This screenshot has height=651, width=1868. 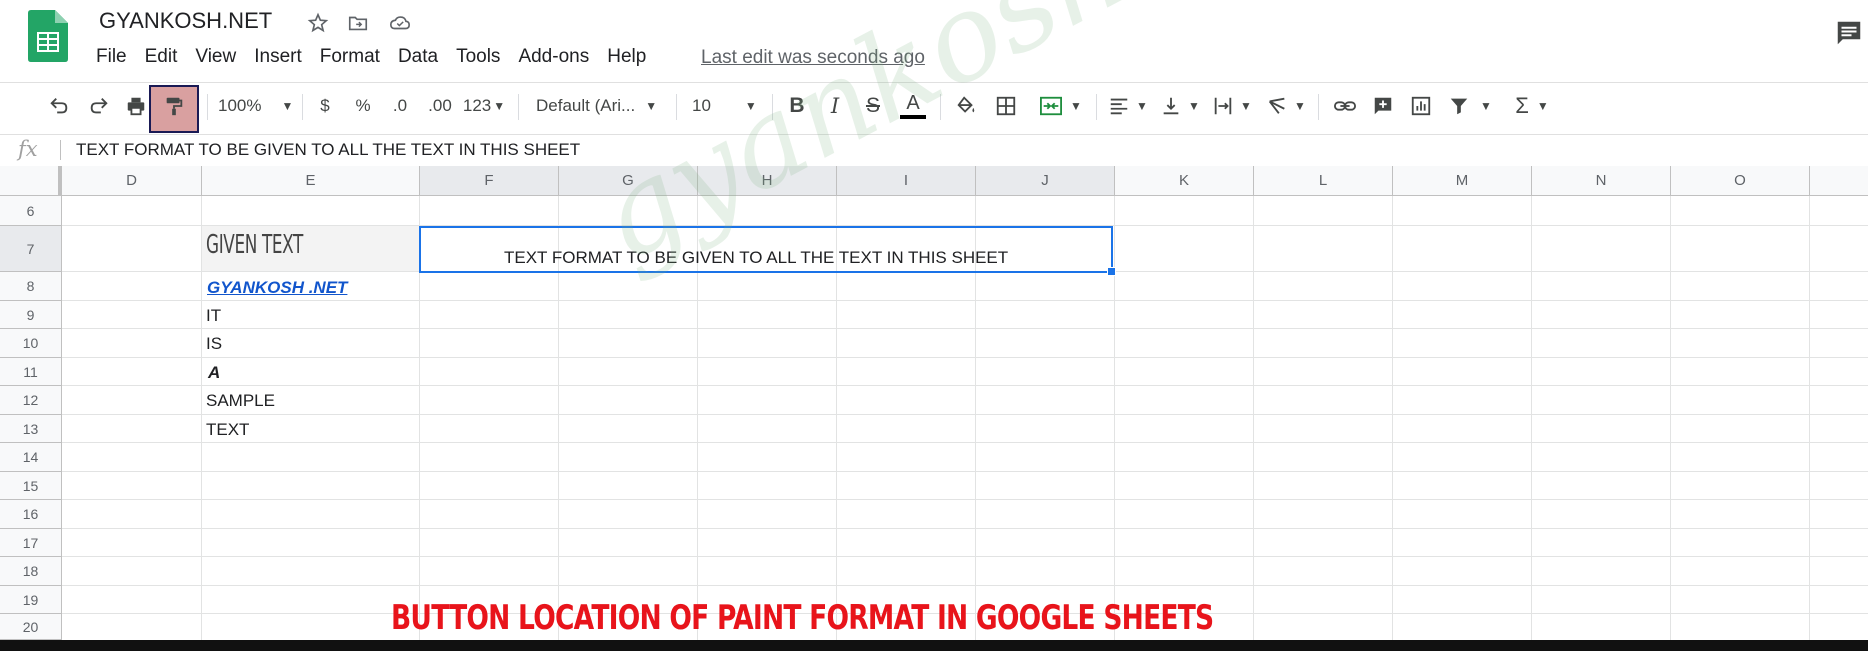 What do you see at coordinates (115, 59) in the screenshot?
I see `menu-file: File` at bounding box center [115, 59].